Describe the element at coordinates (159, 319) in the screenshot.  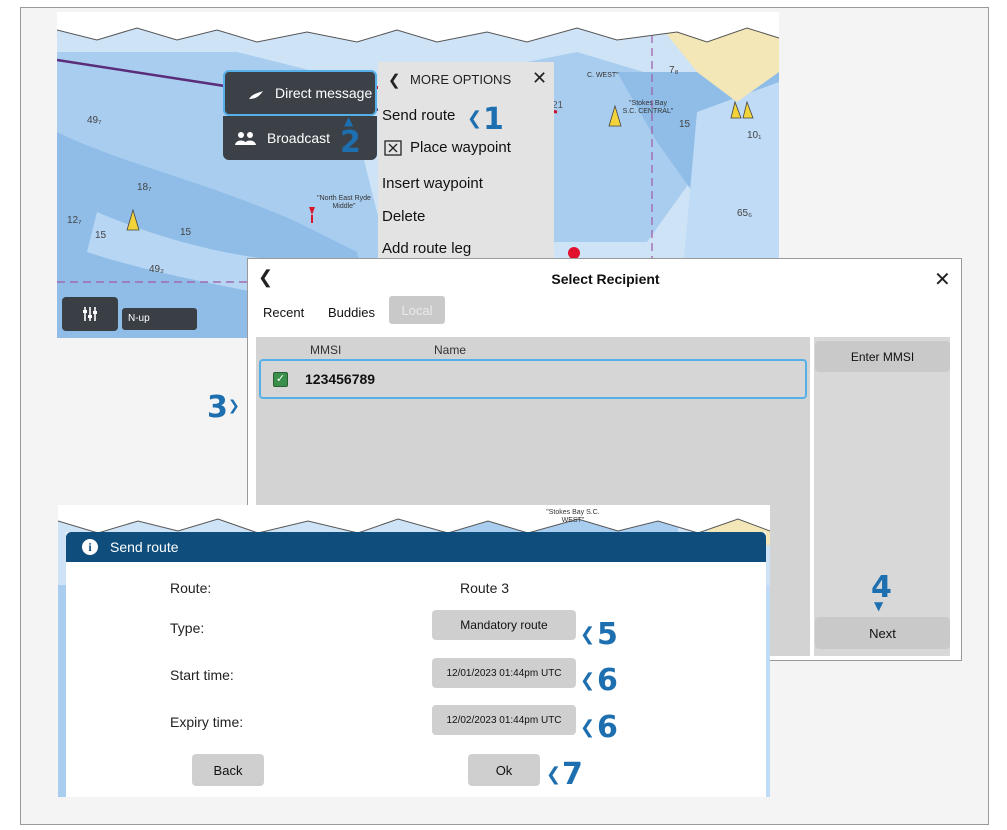
I see `view-mode-button: N-up` at that location.